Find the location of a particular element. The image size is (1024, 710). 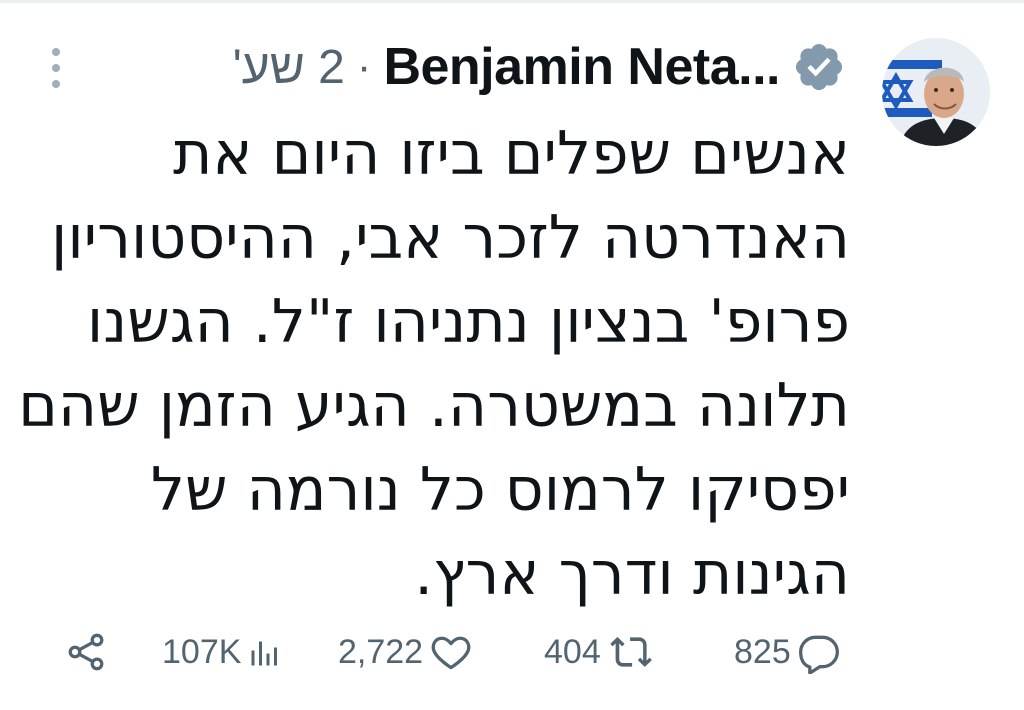

reply-button: 825 is located at coordinates (787, 652).